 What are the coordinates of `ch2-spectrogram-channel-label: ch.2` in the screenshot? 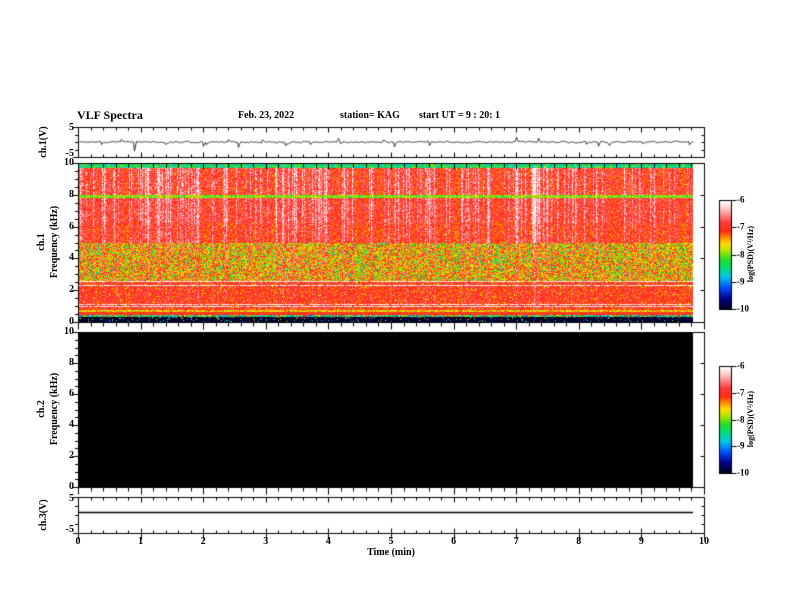 It's located at (41, 409).